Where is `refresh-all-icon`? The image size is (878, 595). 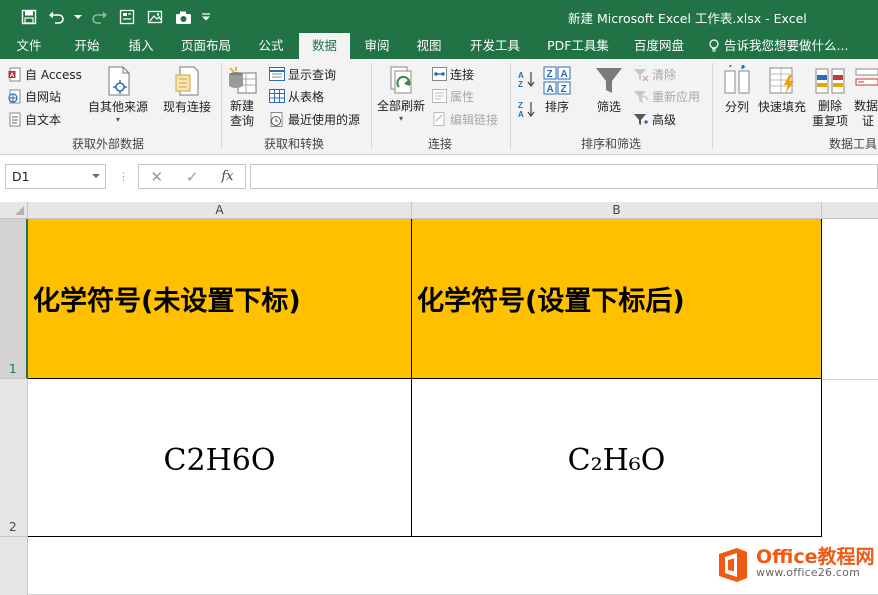 refresh-all-icon is located at coordinates (401, 80).